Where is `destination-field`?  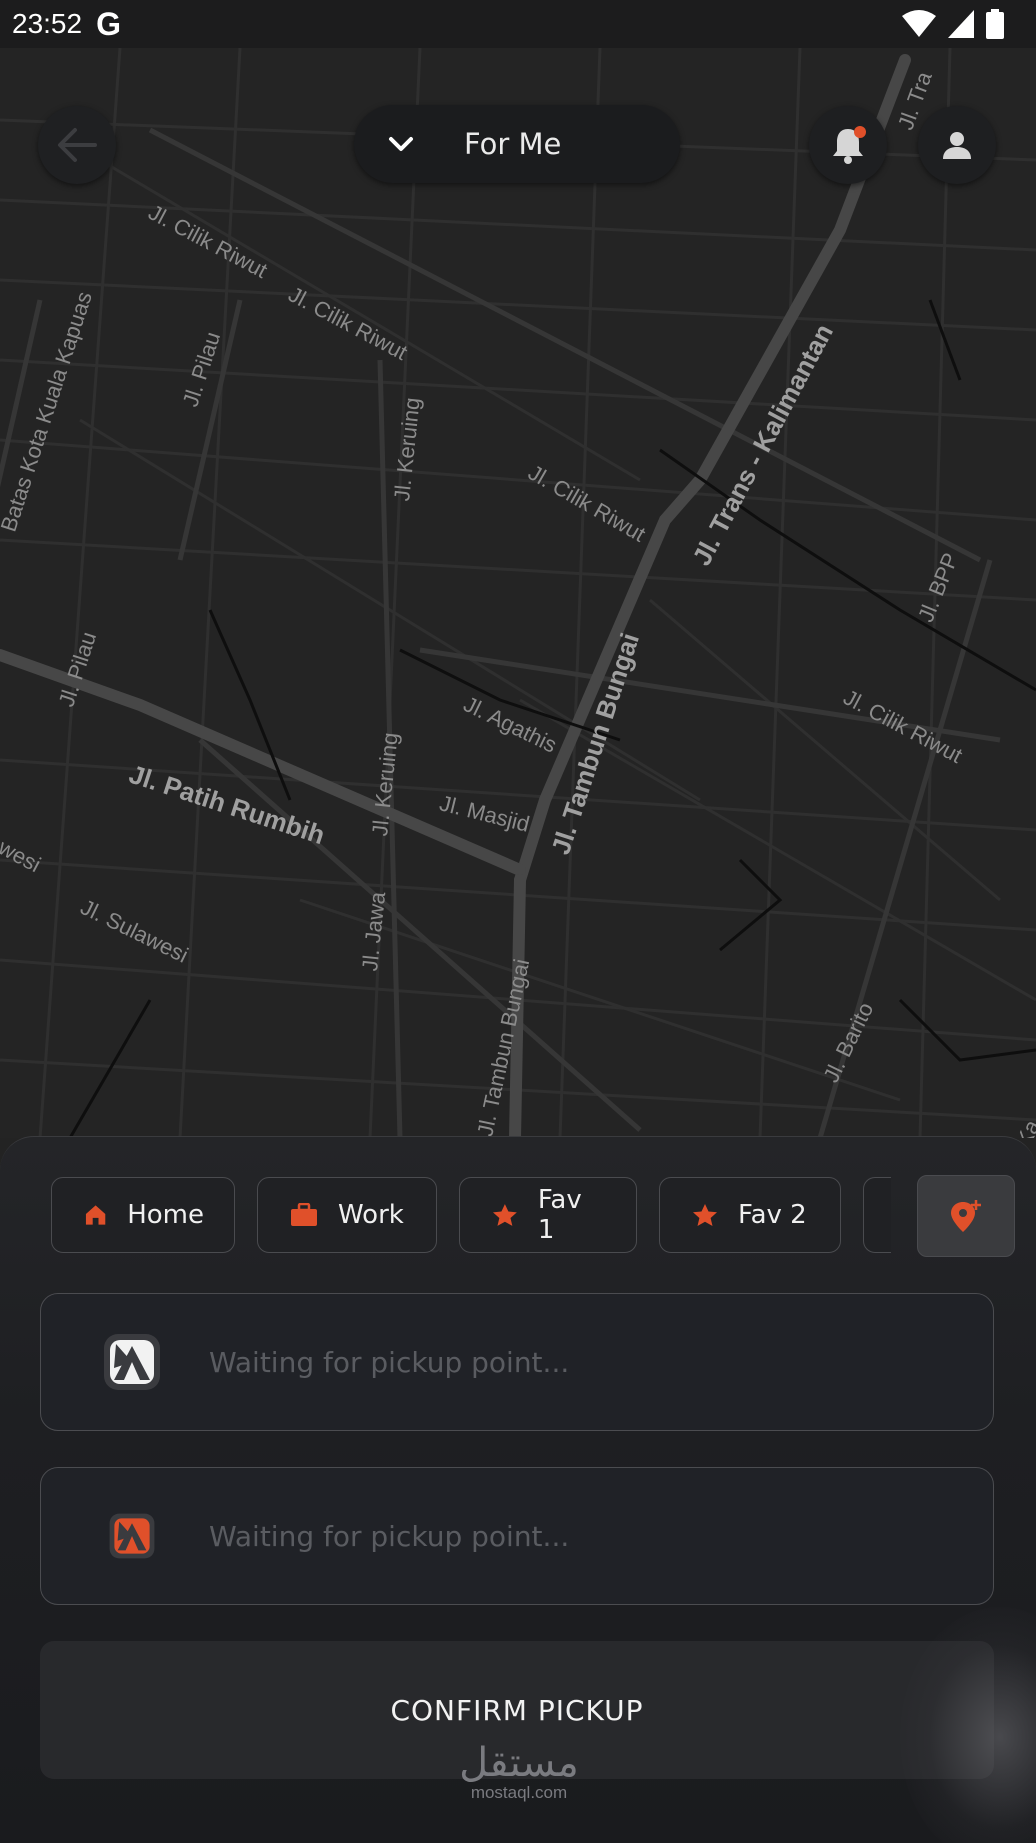 destination-field is located at coordinates (517, 1536).